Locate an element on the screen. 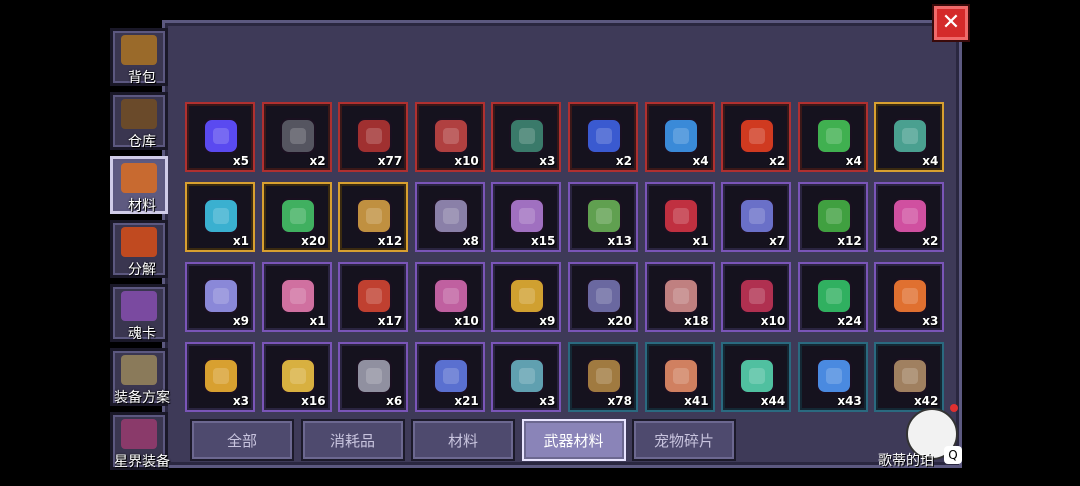  item-slot: x24 is located at coordinates (832, 297).